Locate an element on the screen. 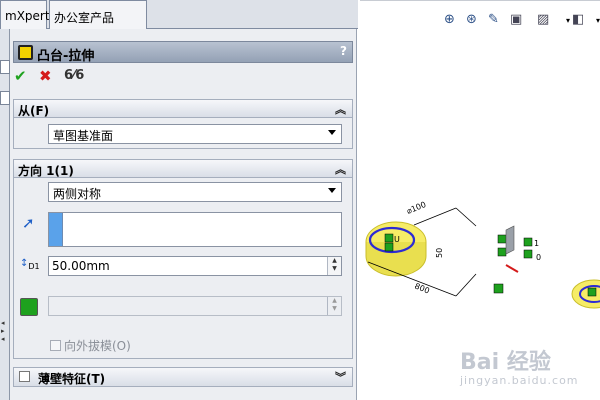 The image size is (600, 400). expand-chevron-icon: ︾ is located at coordinates (340, 377).